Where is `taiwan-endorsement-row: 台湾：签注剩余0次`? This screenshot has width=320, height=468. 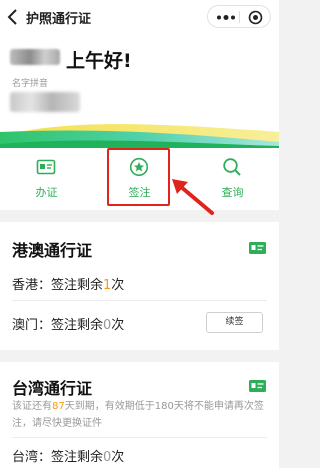 taiwan-endorsement-row: 台湾：签注剩余0次 is located at coordinates (68, 455).